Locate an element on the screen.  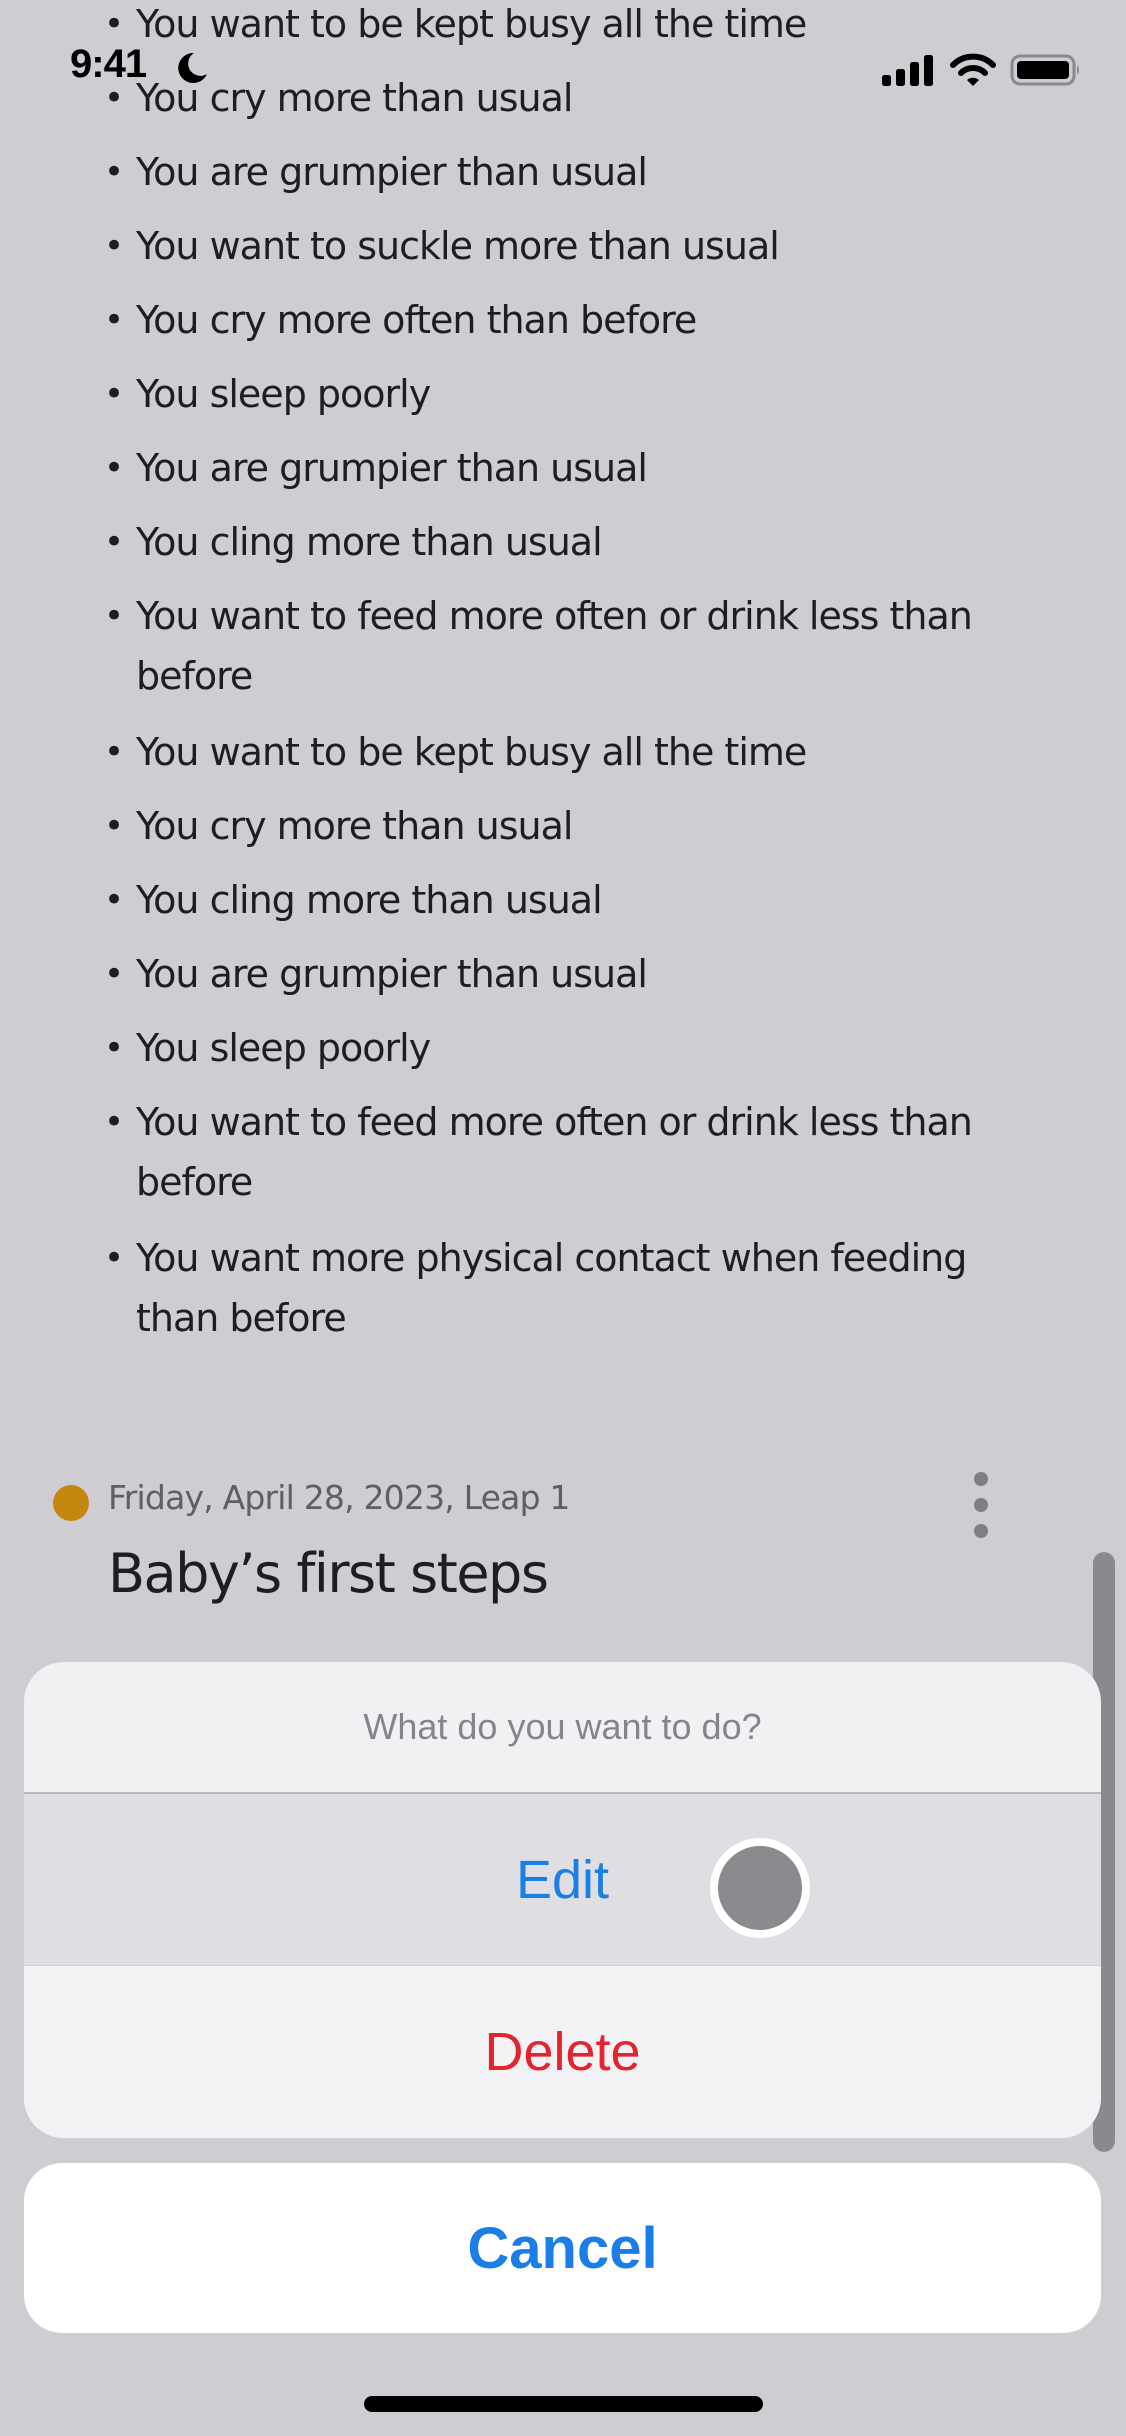
leap-color-dot is located at coordinates (71, 1503).